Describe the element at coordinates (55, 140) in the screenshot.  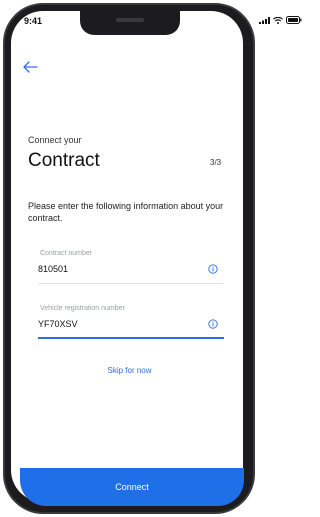
I see `header-eyebrow: Connect your` at that location.